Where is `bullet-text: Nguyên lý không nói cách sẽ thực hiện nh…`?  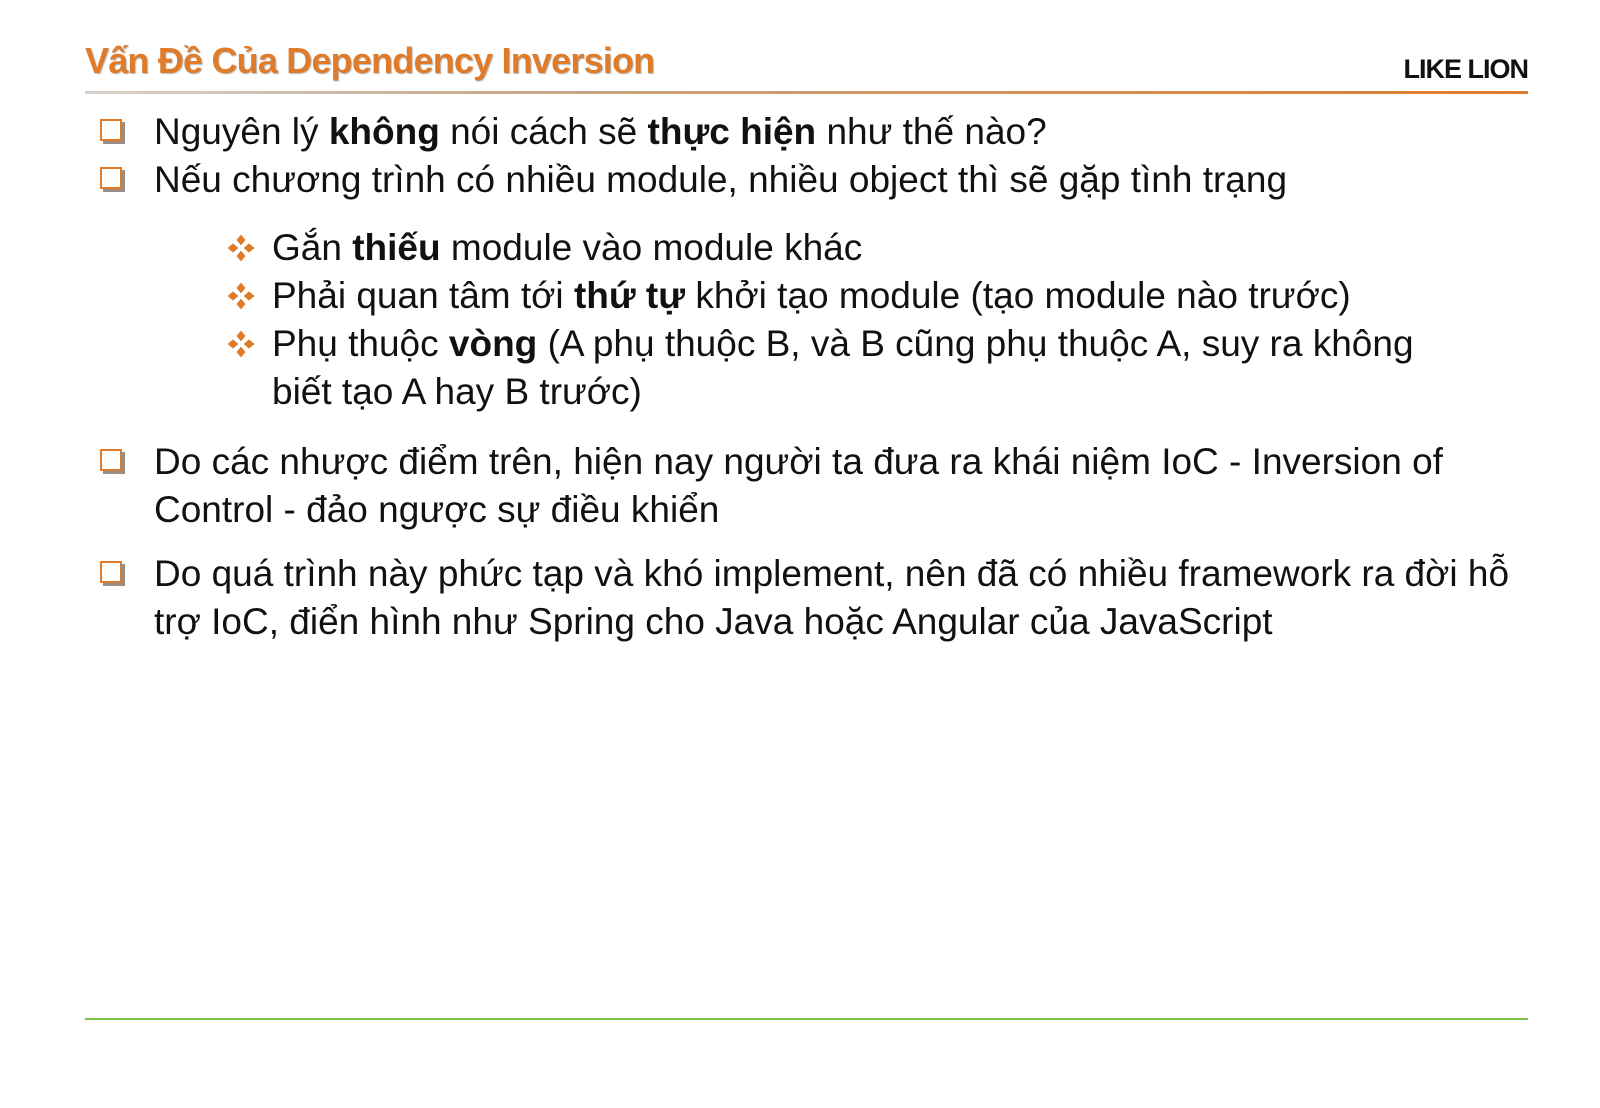 bullet-text: Nguyên lý không nói cách sẽ thực hiện nh… is located at coordinates (600, 131).